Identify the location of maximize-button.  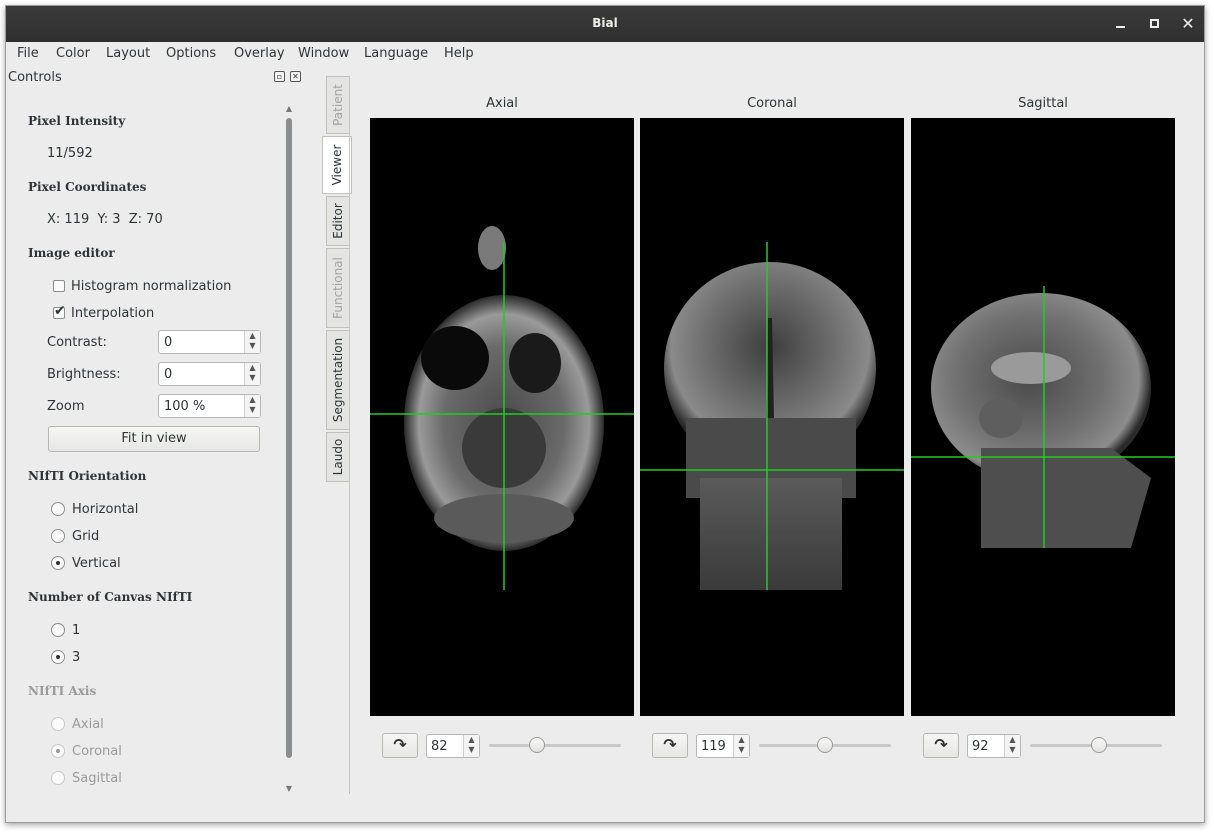
(1154, 24).